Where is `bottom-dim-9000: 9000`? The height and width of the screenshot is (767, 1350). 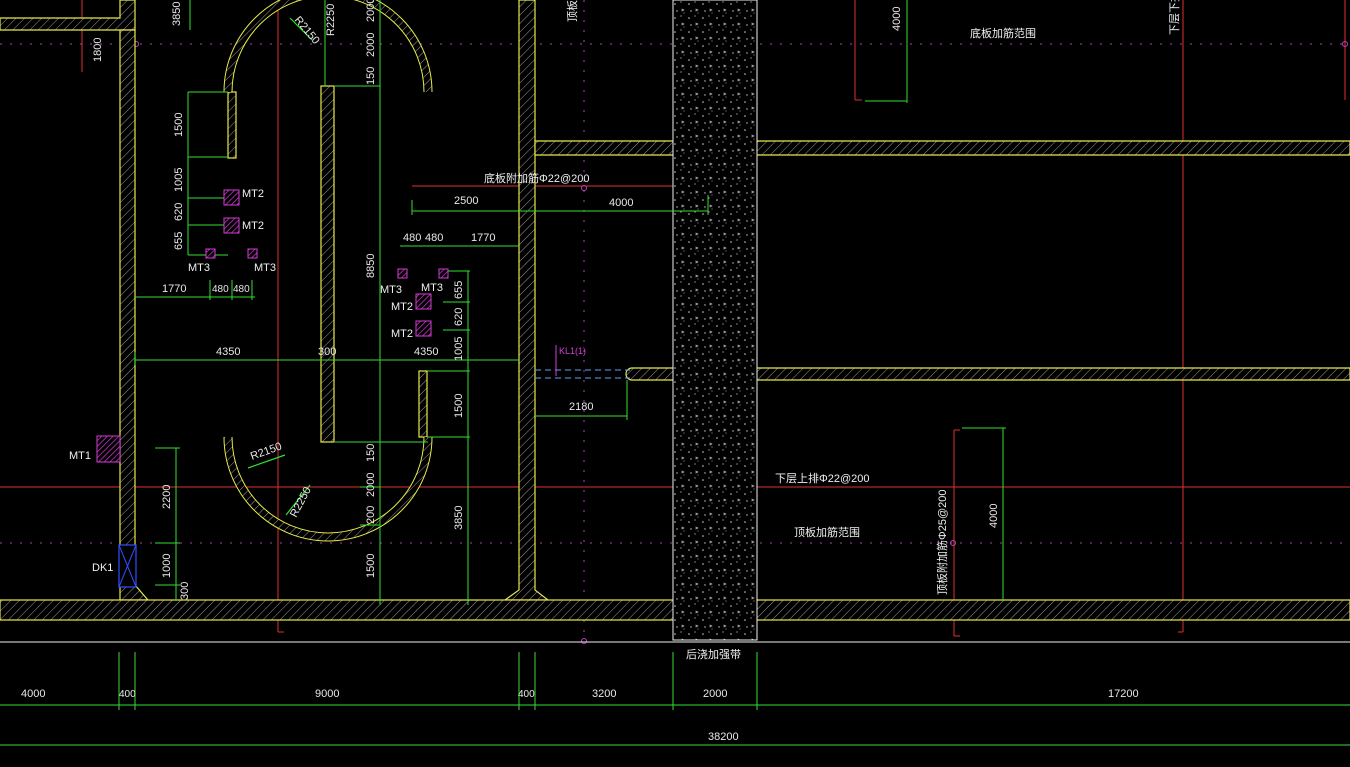
bottom-dim-9000: 9000 is located at coordinates (327, 694).